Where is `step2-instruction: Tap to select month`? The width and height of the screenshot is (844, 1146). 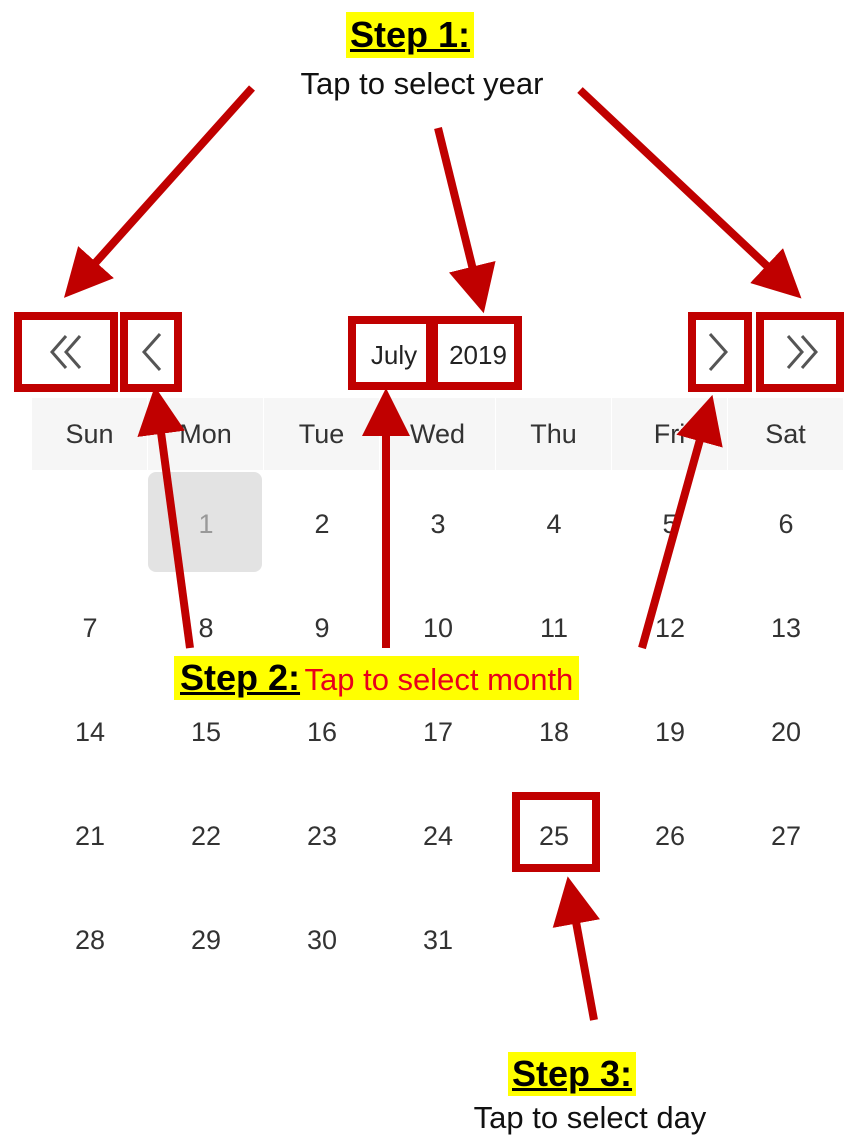 step2-instruction: Tap to select month is located at coordinates (439, 679).